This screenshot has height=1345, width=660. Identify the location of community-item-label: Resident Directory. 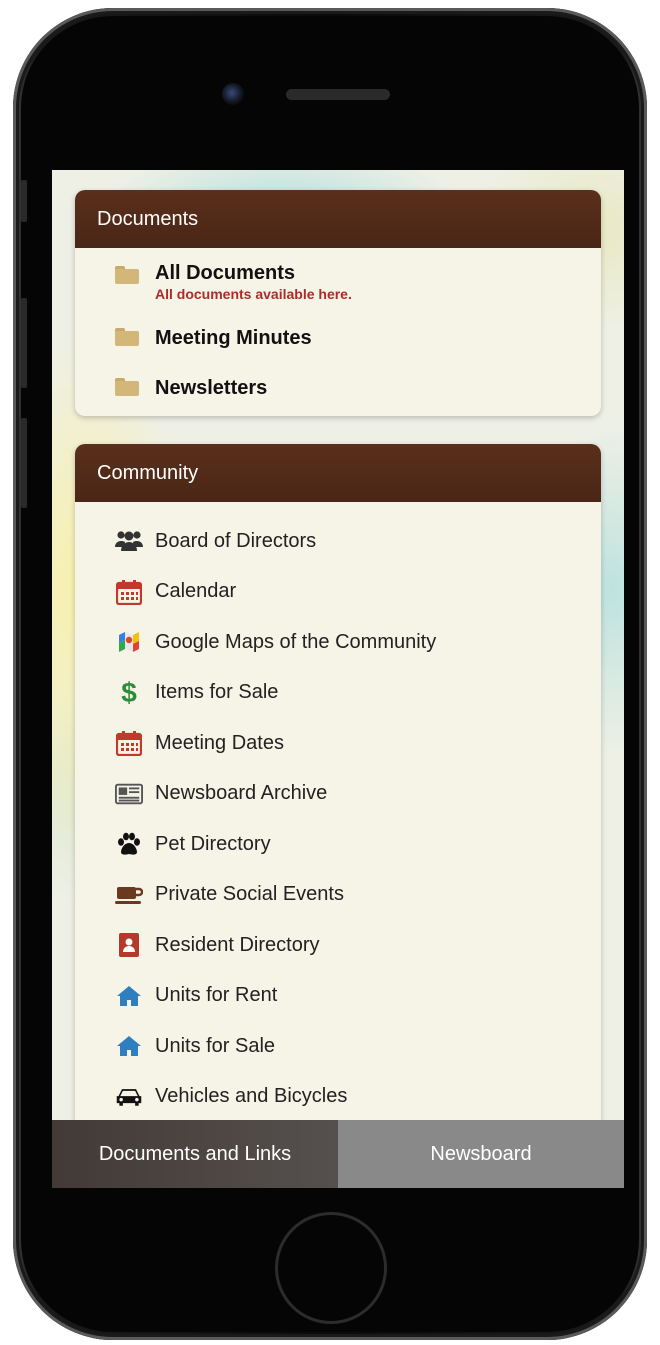
(237, 944).